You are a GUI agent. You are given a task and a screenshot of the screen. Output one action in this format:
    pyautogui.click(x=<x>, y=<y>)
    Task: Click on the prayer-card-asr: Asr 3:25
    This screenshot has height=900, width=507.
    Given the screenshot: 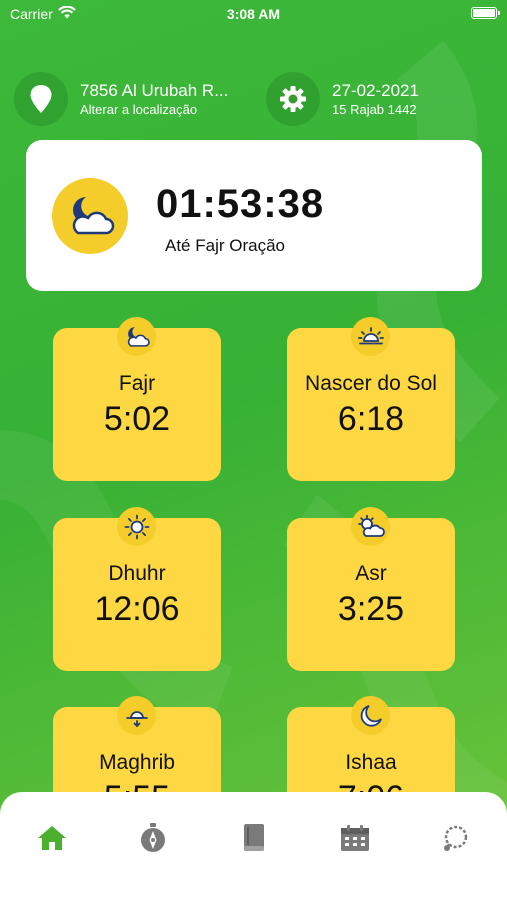 What is the action you would take?
    pyautogui.click(x=371, y=589)
    